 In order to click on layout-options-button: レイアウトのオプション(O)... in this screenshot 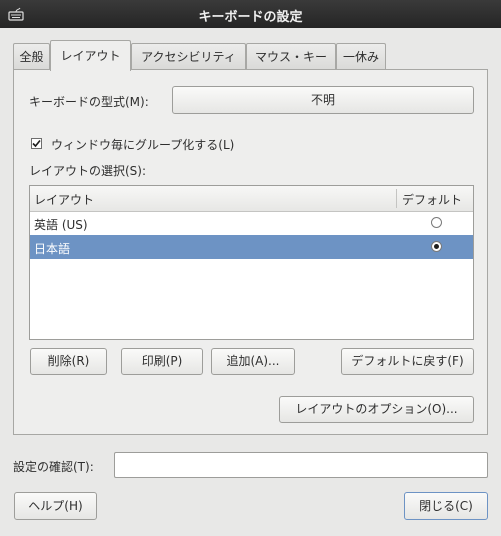, I will do `click(376, 409)`.